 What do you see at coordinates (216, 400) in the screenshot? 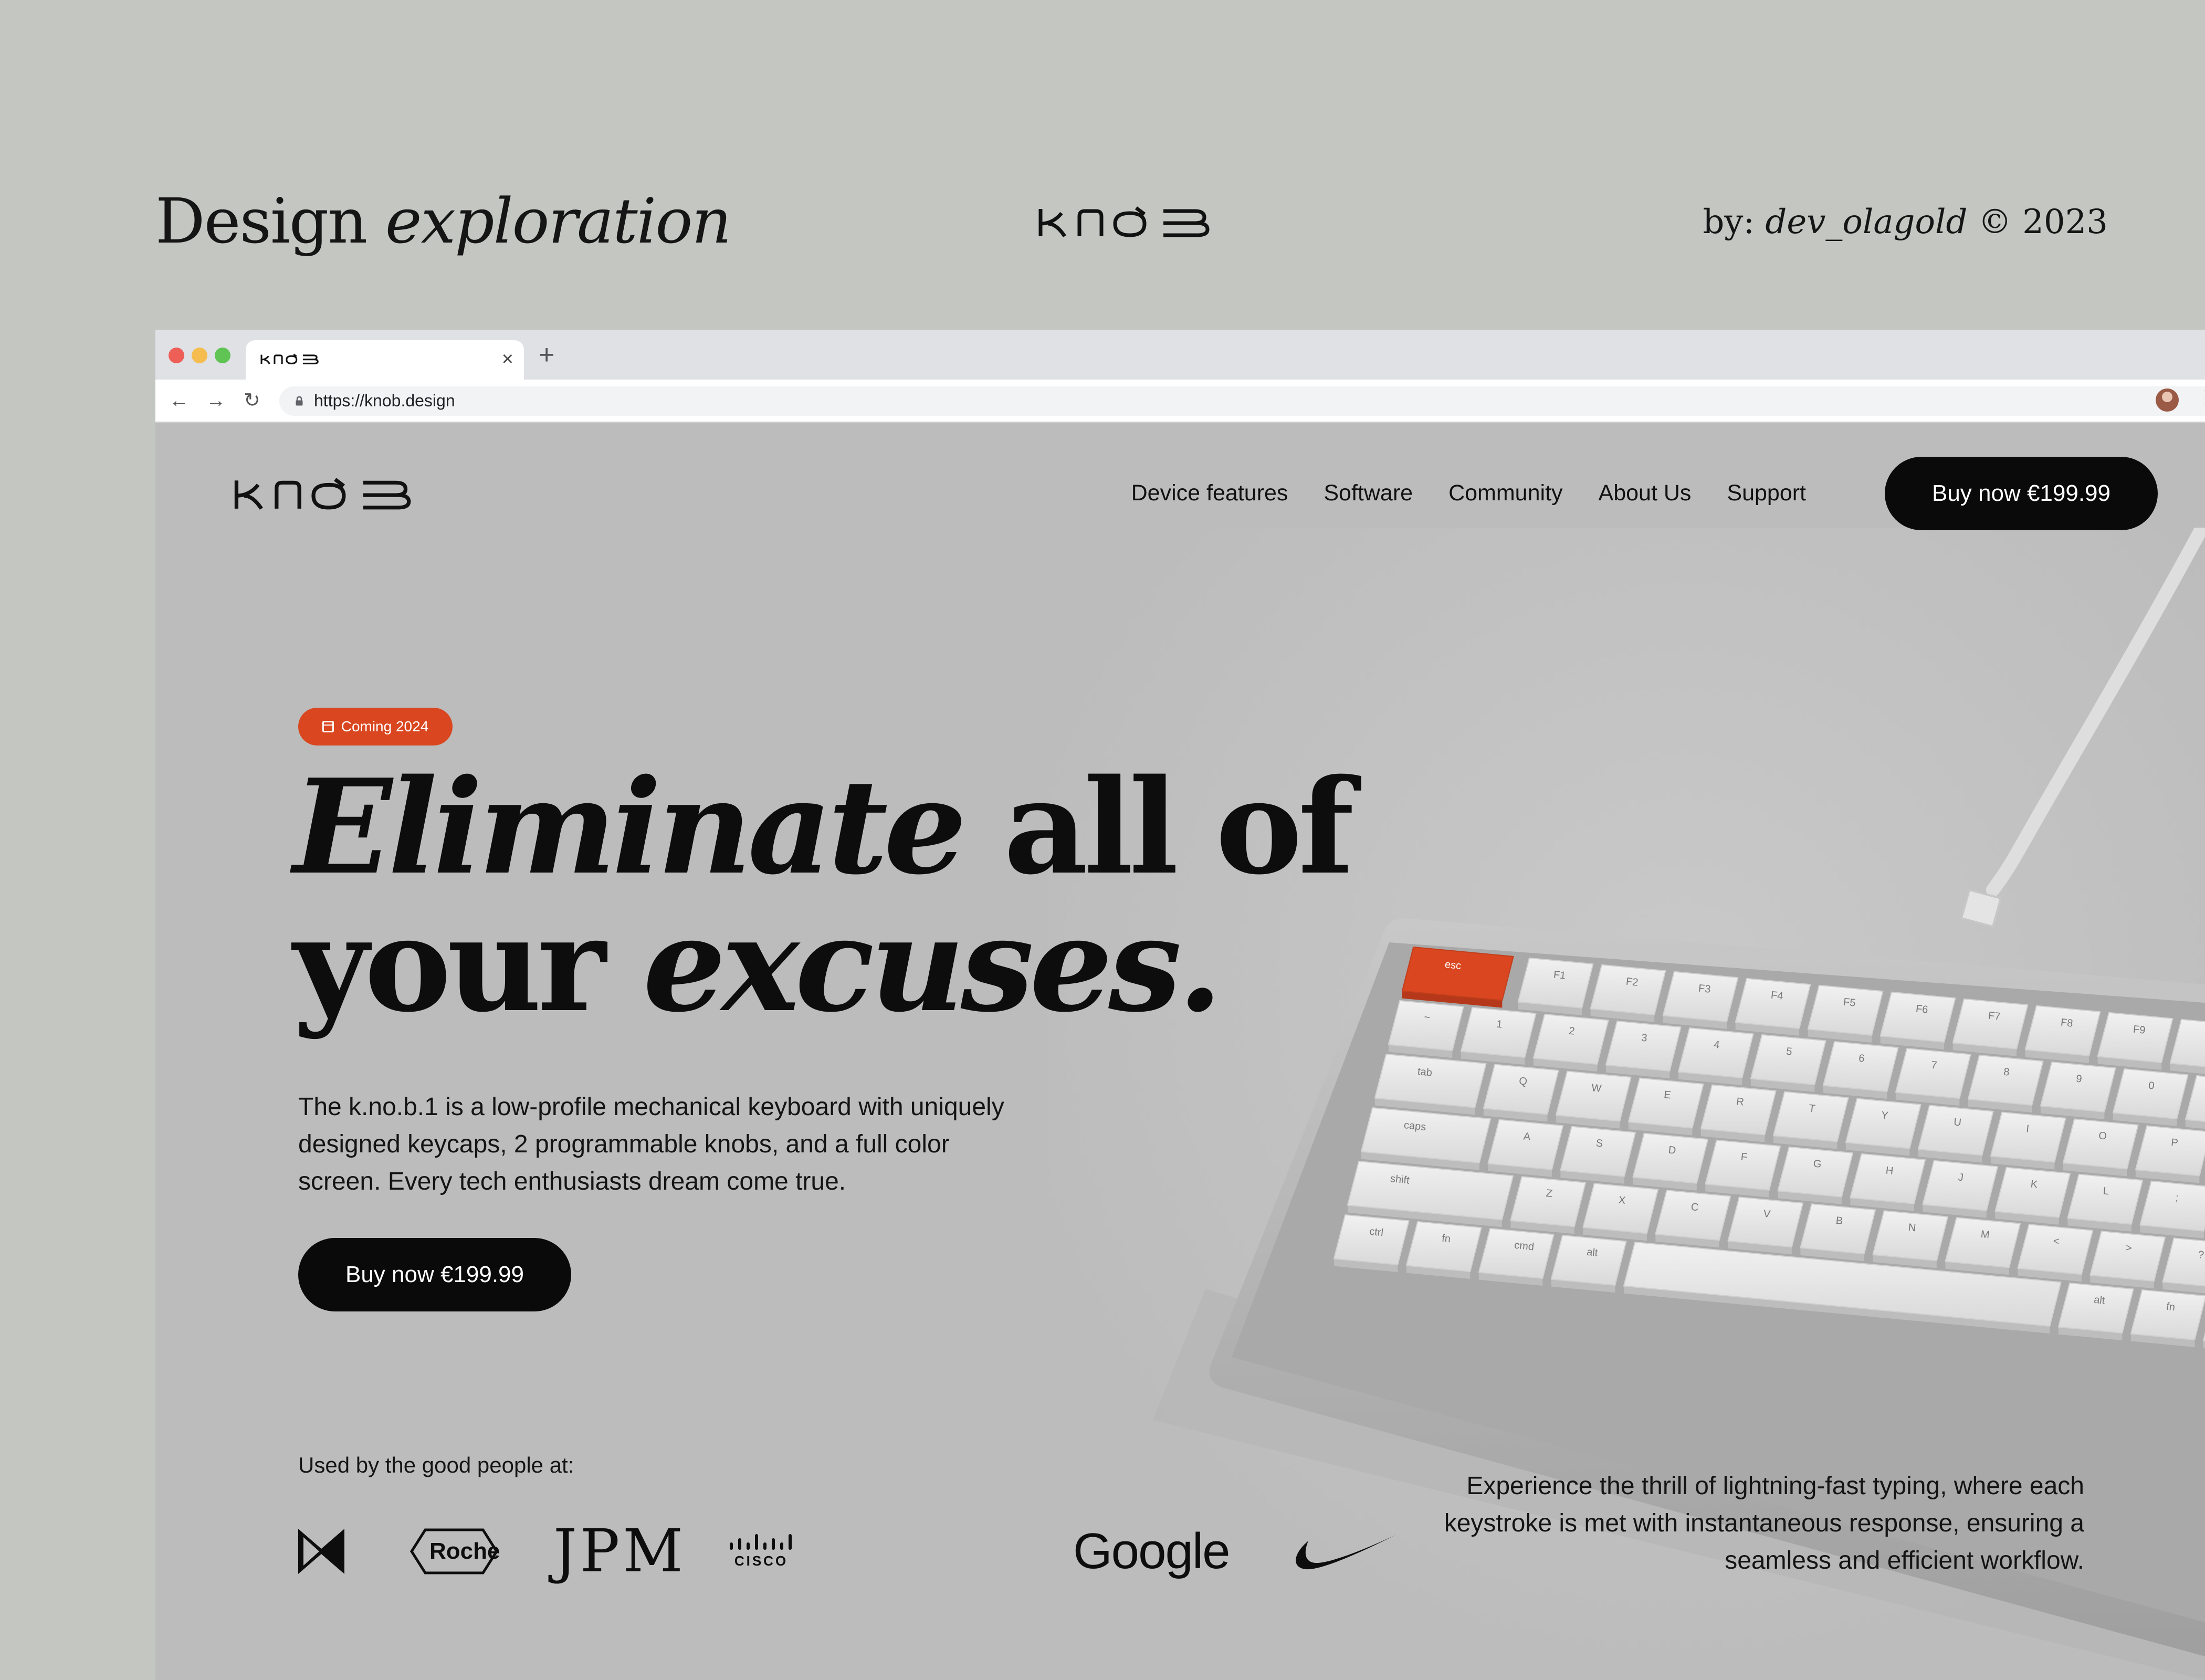
I see `forward-arrow-icon: →` at bounding box center [216, 400].